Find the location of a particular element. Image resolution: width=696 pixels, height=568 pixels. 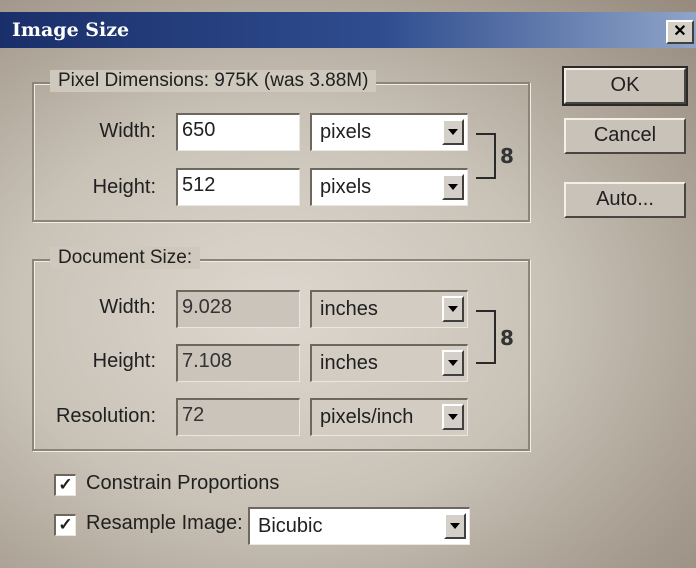

resolution-unit-select: pixels/inch is located at coordinates (389, 417).